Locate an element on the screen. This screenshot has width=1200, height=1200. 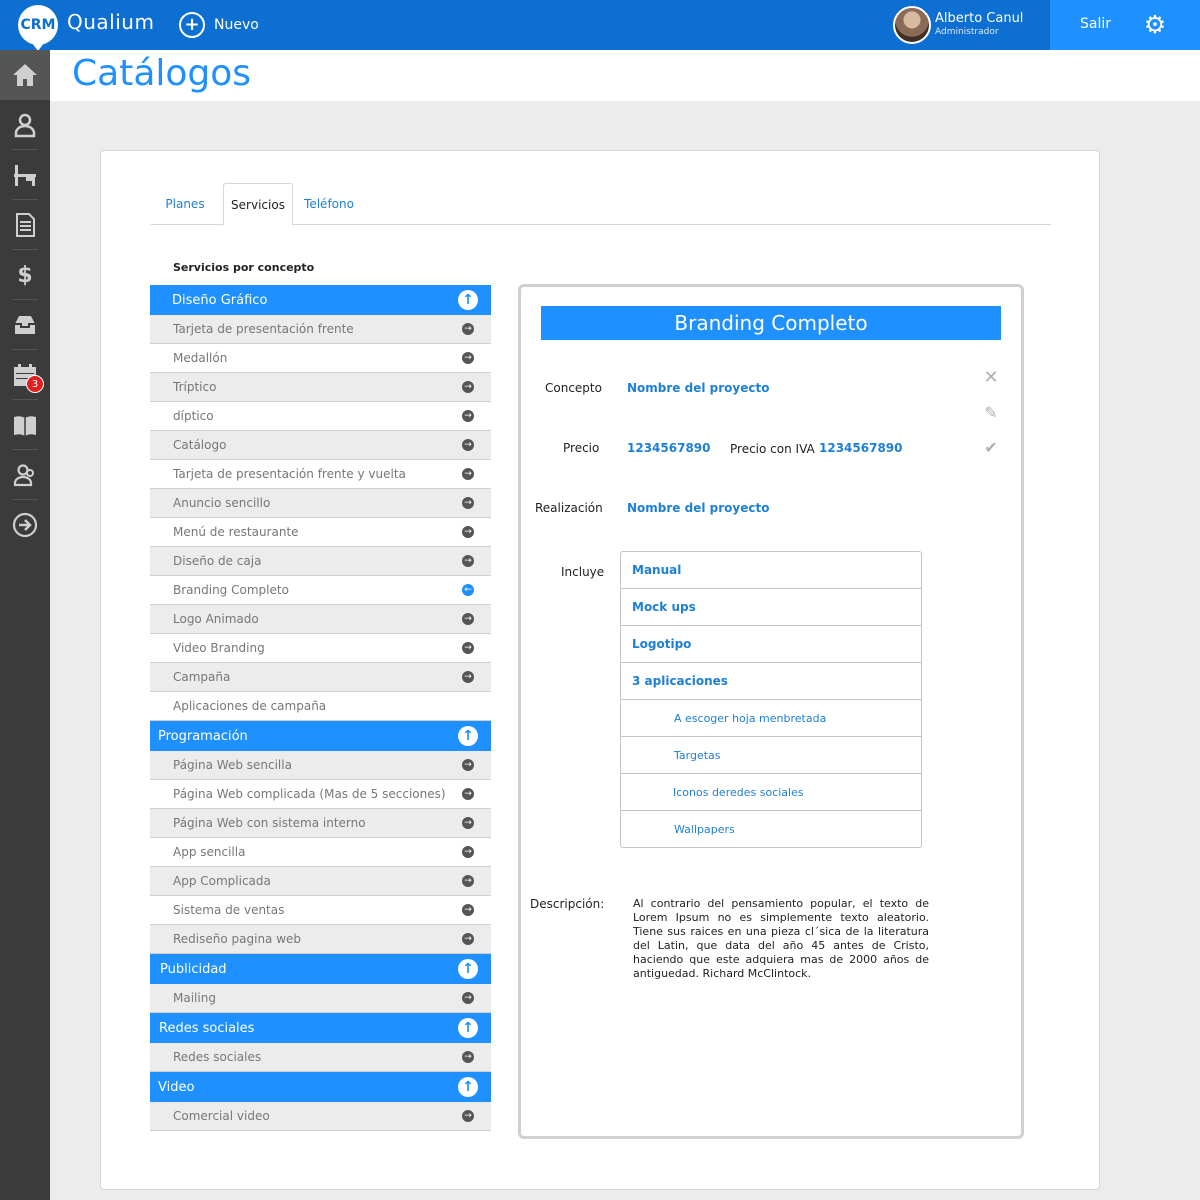
service-item: Video Branding → is located at coordinates (320, 648).